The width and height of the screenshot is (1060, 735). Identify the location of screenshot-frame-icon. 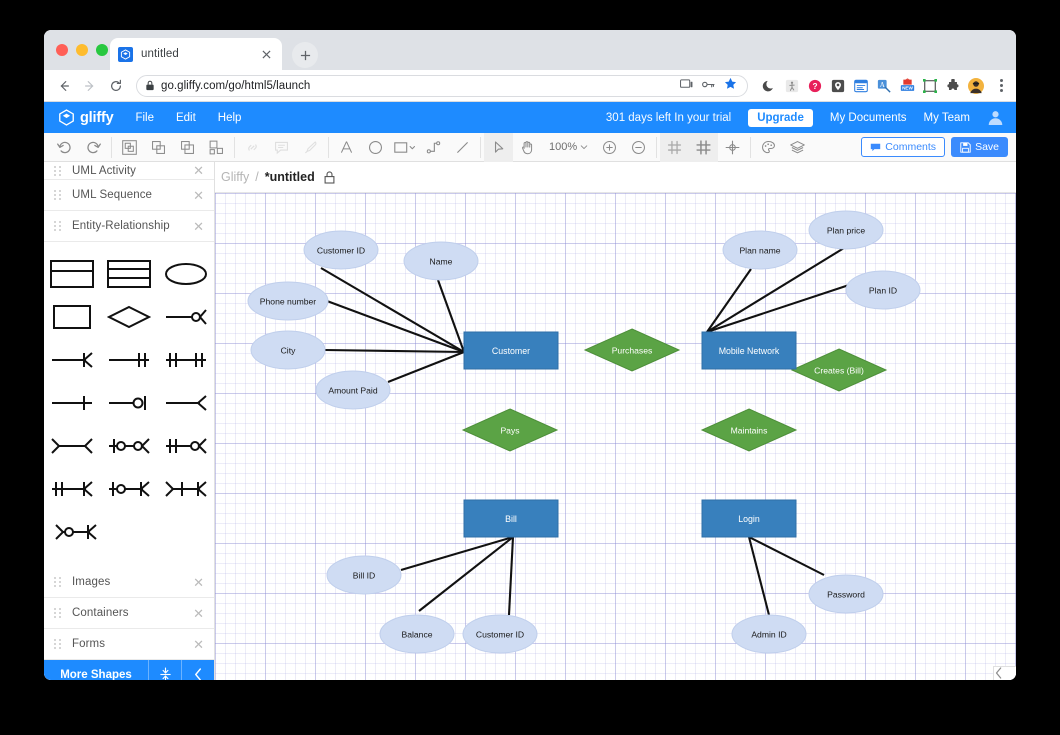
(930, 86).